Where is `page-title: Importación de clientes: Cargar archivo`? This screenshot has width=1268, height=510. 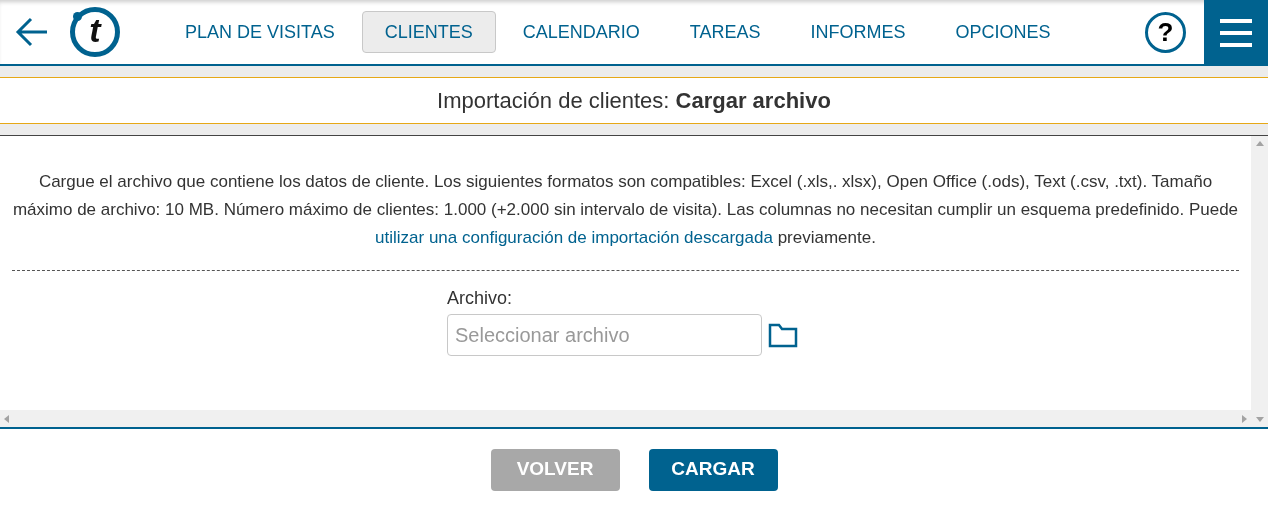
page-title: Importación de clientes: Cargar archivo is located at coordinates (634, 101).